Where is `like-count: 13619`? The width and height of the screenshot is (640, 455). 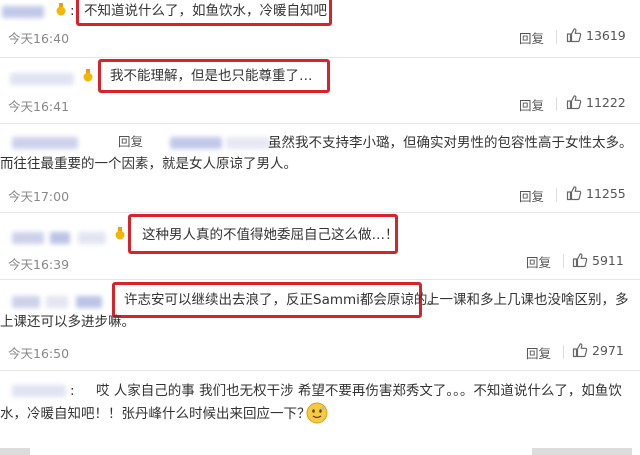
like-count: 13619 is located at coordinates (606, 35).